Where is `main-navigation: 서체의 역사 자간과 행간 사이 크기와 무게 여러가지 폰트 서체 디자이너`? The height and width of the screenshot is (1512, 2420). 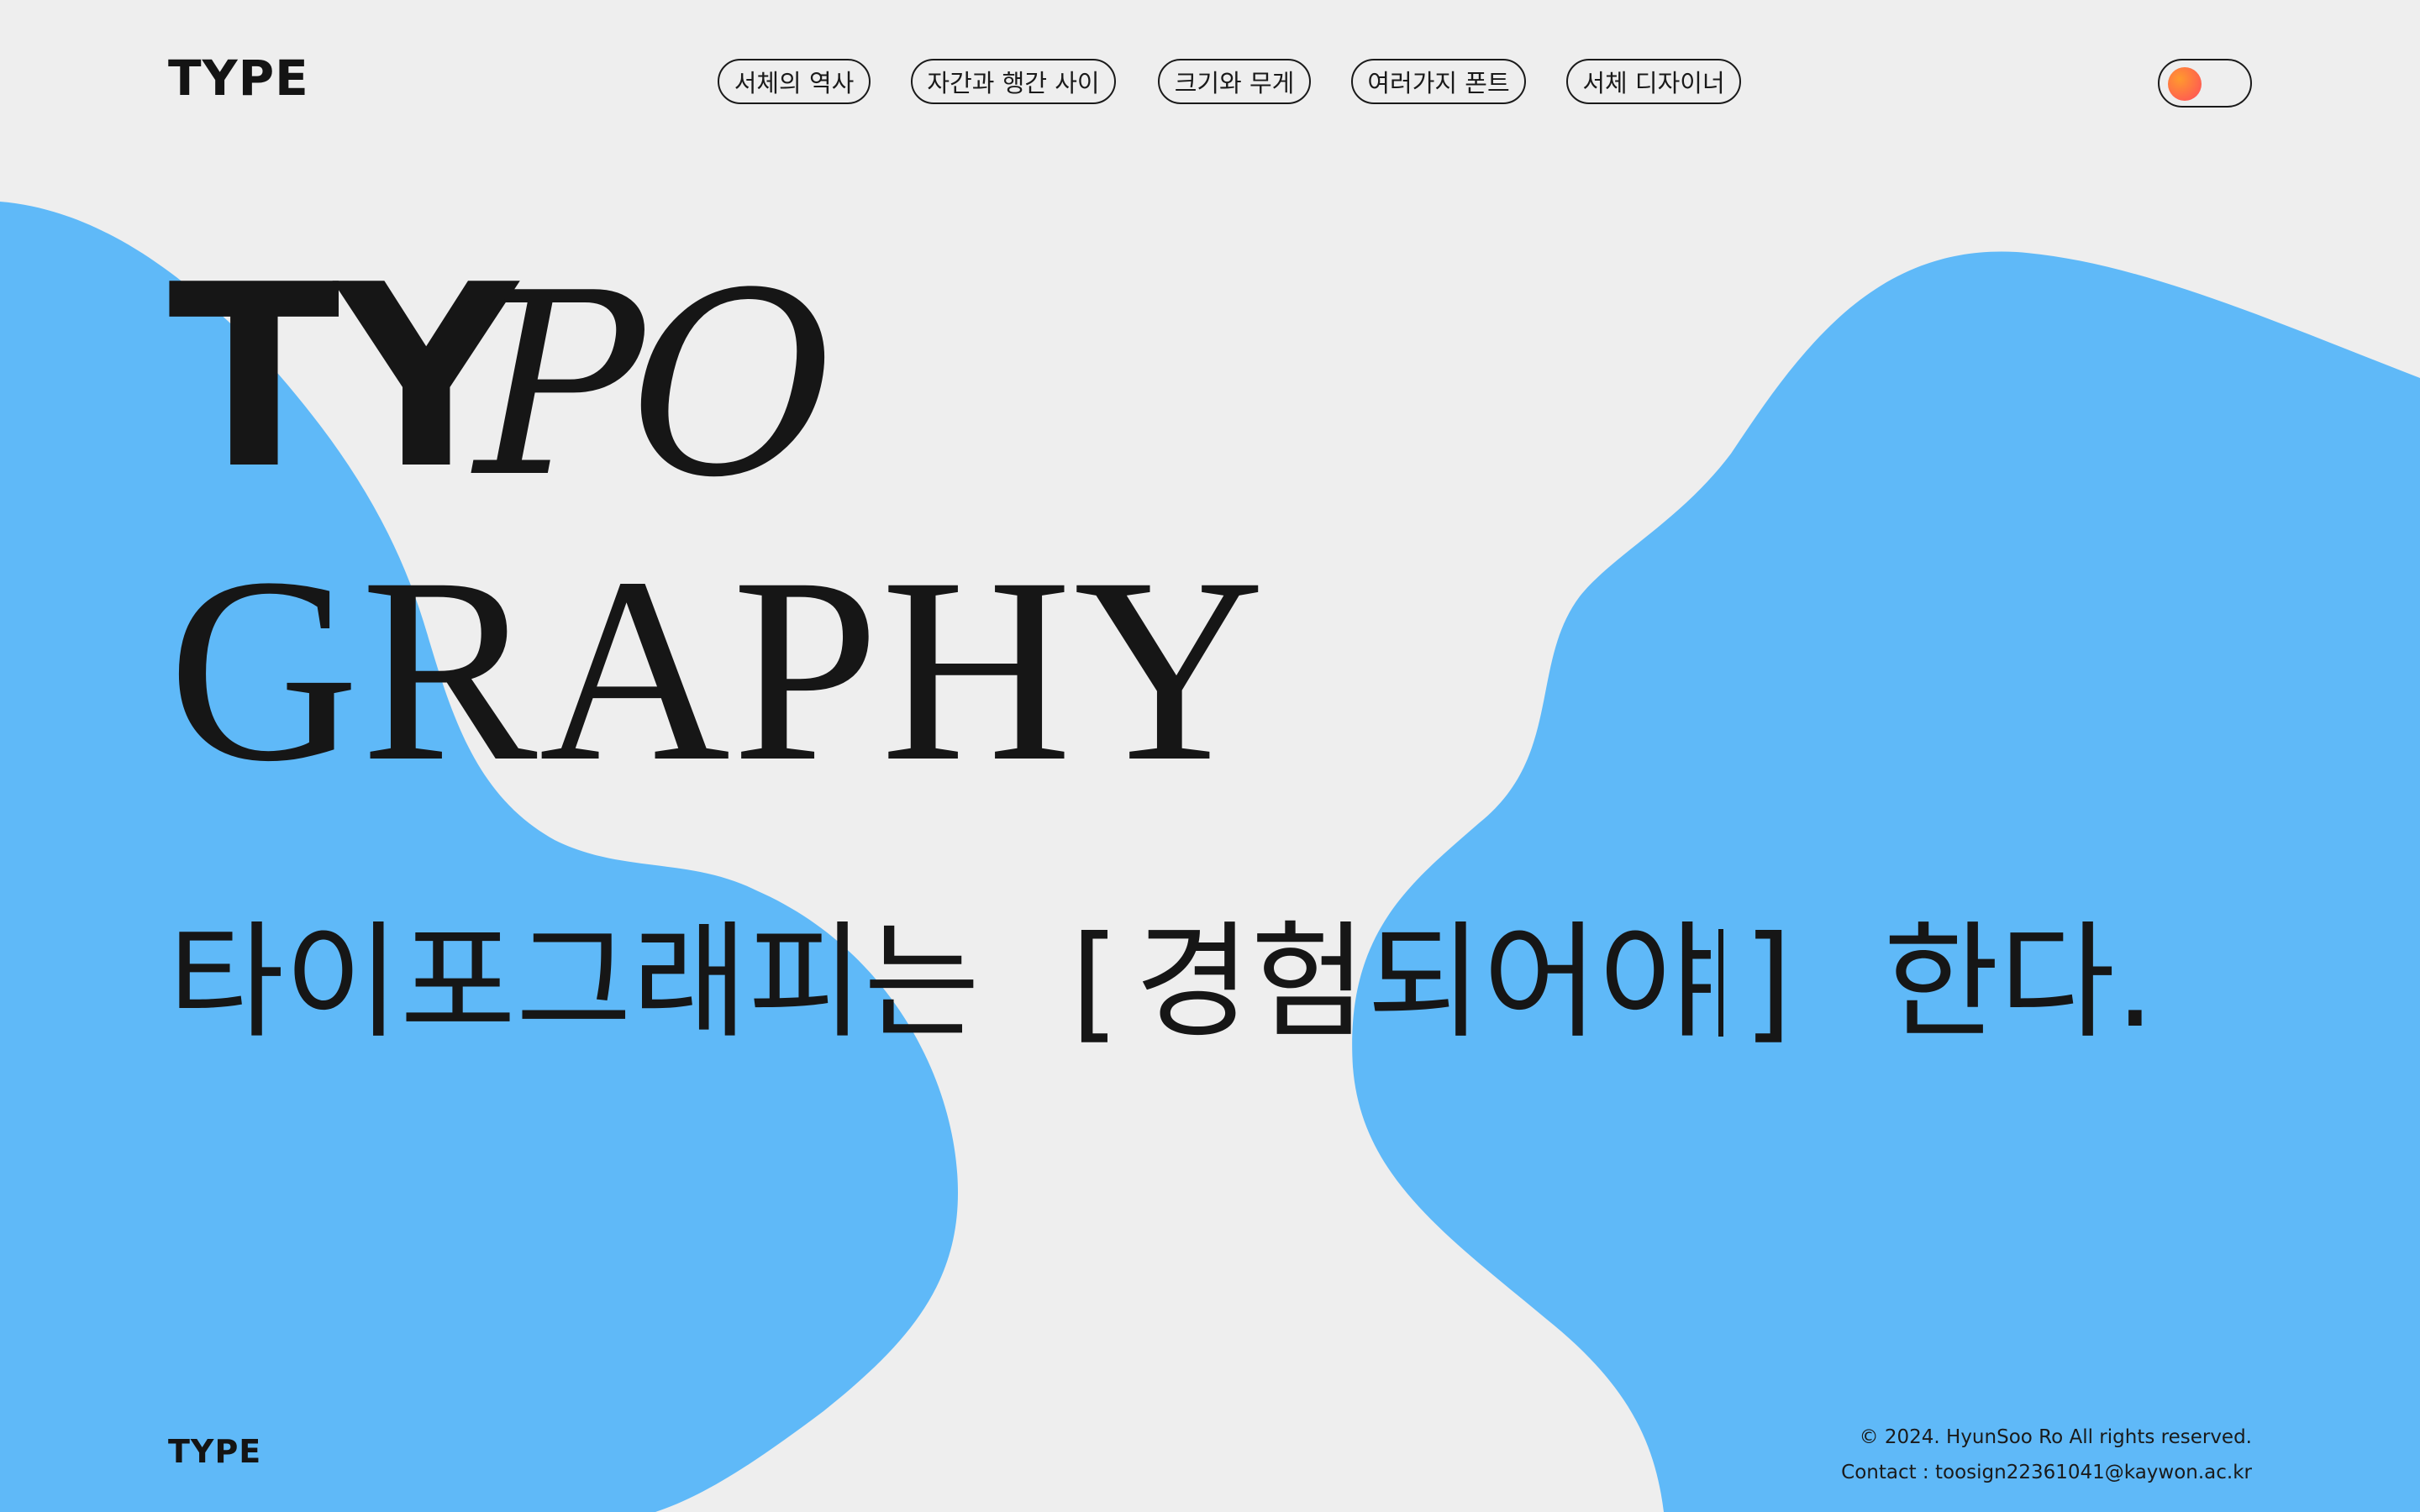 main-navigation: 서체의 역사 자간과 행간 사이 크기와 무게 여러가지 폰트 서체 디자이너 is located at coordinates (1210, 83).